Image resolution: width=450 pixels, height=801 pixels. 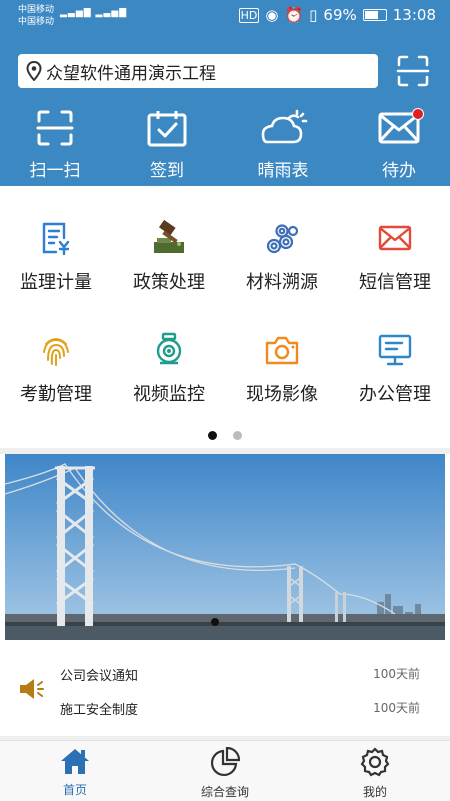 I want to click on monitor-icon, so click(x=395, y=350).